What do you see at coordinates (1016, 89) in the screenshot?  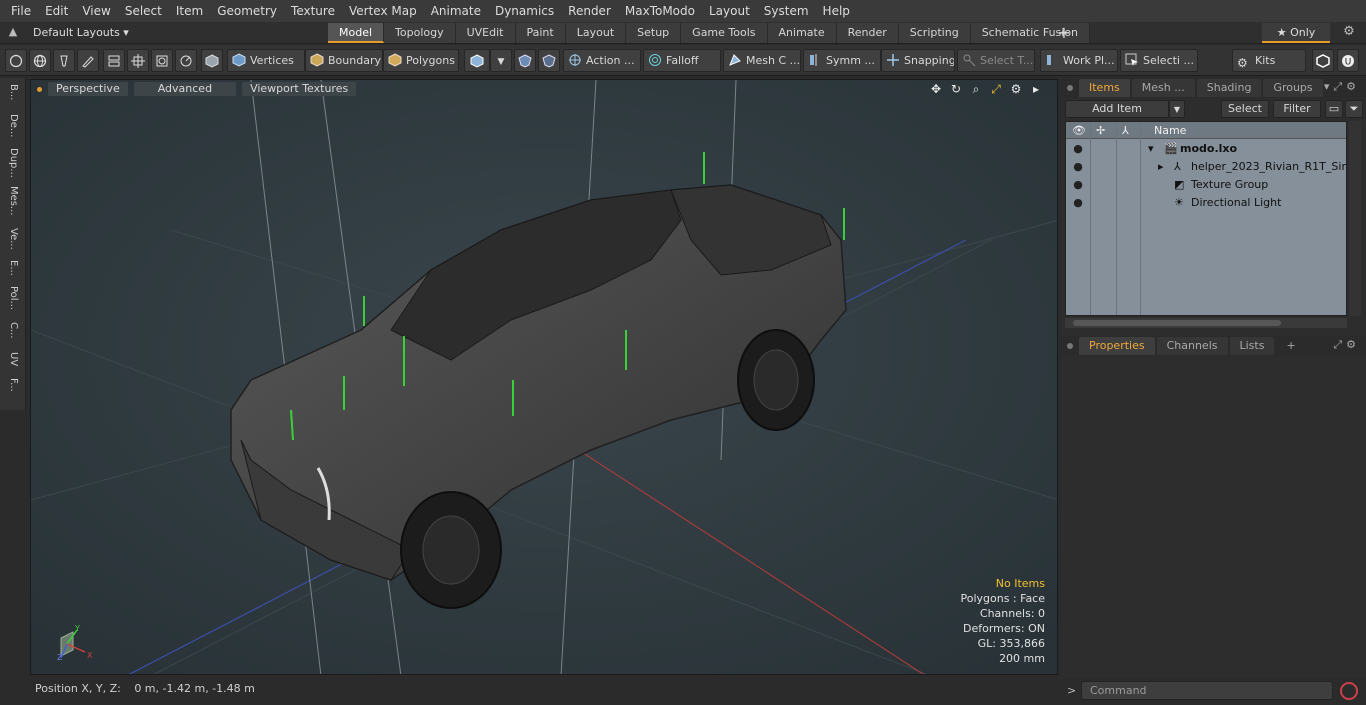 I see `viewport-gear-icon: ⚙` at bounding box center [1016, 89].